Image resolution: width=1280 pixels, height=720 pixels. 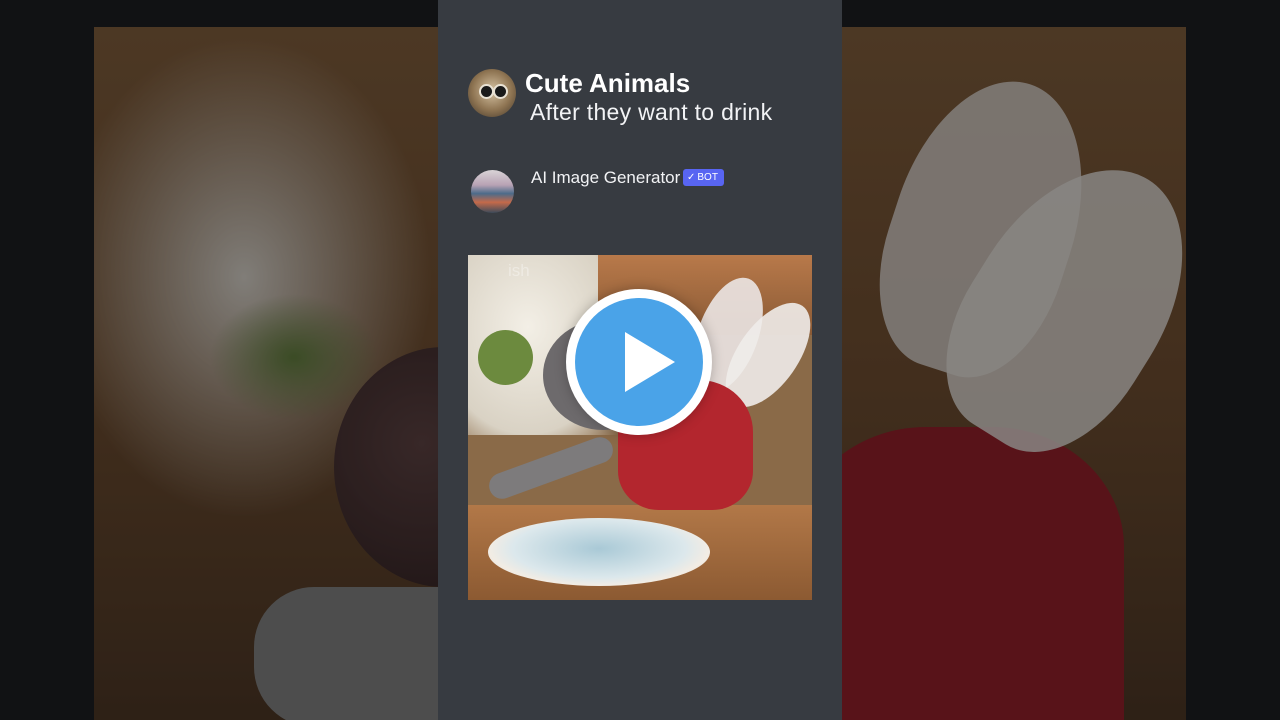 What do you see at coordinates (492, 191) in the screenshot?
I see `bot-avatar` at bounding box center [492, 191].